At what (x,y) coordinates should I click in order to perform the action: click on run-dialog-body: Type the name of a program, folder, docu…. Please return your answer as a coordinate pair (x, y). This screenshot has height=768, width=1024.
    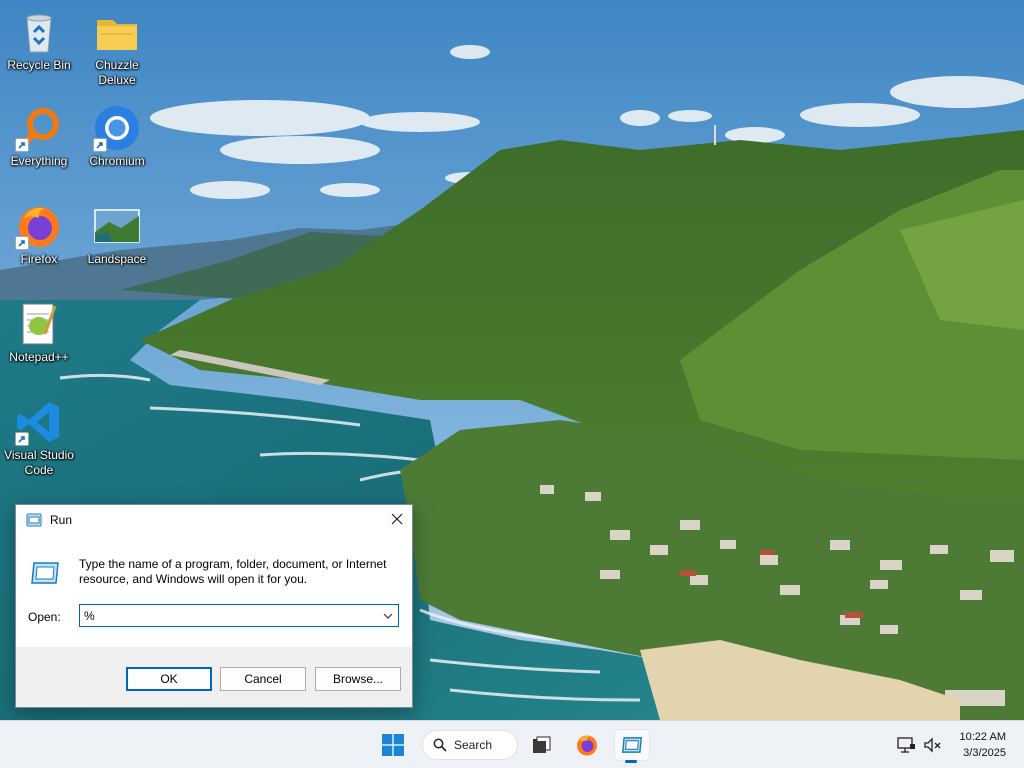
    Looking at the image, I should click on (214, 591).